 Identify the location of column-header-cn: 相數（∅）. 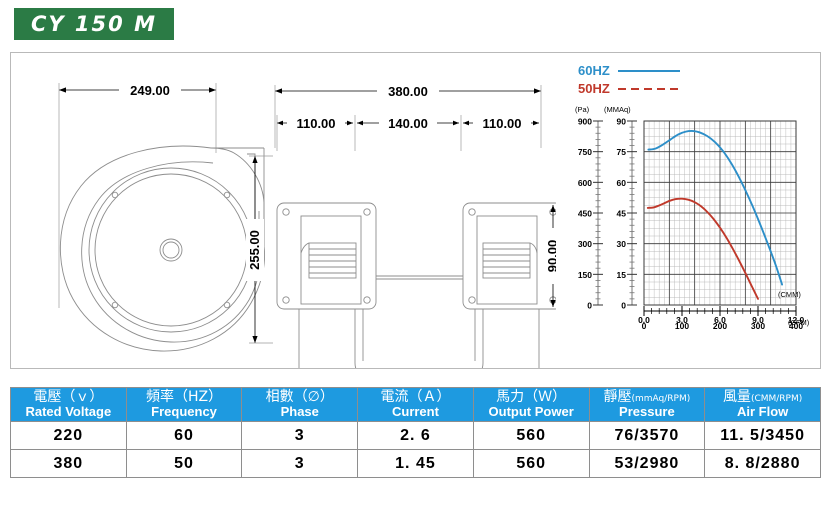
(299, 397).